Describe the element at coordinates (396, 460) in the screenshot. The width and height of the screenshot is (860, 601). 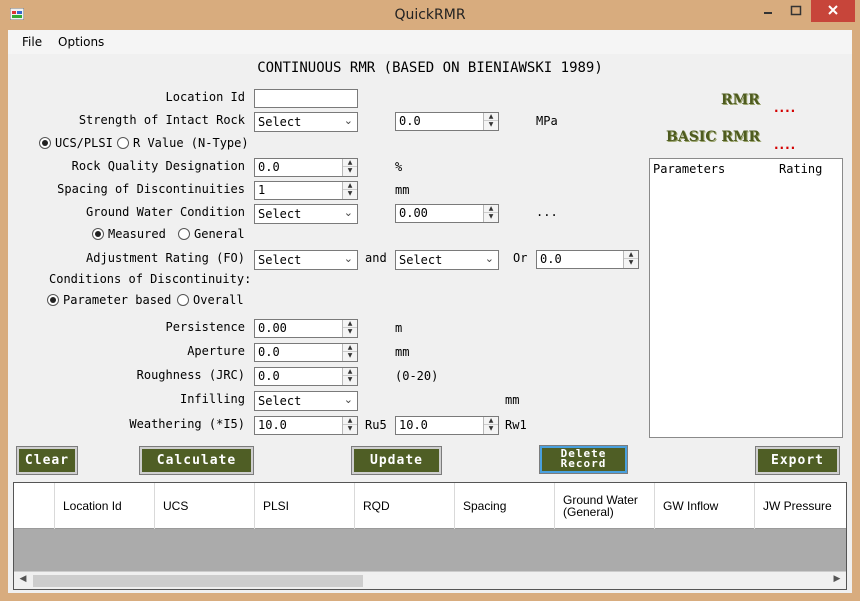
I see `update-button: Update` at that location.